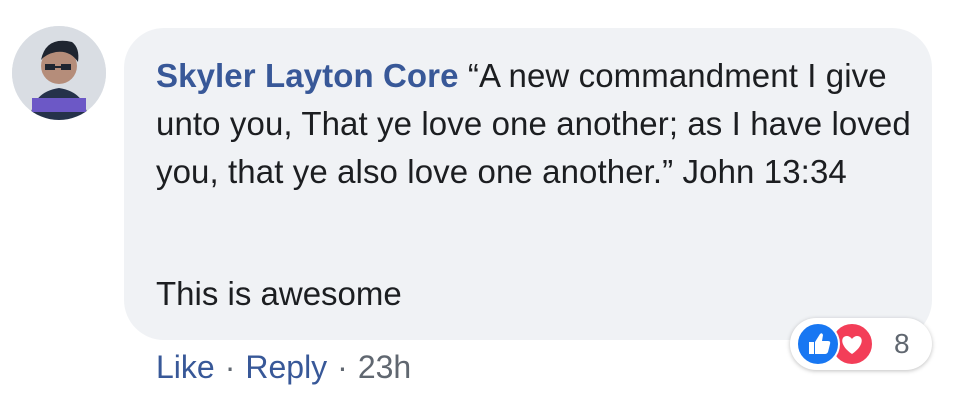 Image resolution: width=980 pixels, height=410 pixels. Describe the element at coordinates (185, 367) in the screenshot. I see `like-link: Like` at that location.